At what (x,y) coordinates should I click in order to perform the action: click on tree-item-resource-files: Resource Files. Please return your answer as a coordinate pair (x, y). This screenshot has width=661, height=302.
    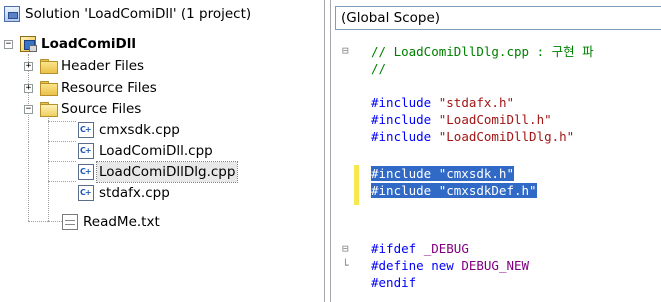
    Looking at the image, I should click on (99, 88).